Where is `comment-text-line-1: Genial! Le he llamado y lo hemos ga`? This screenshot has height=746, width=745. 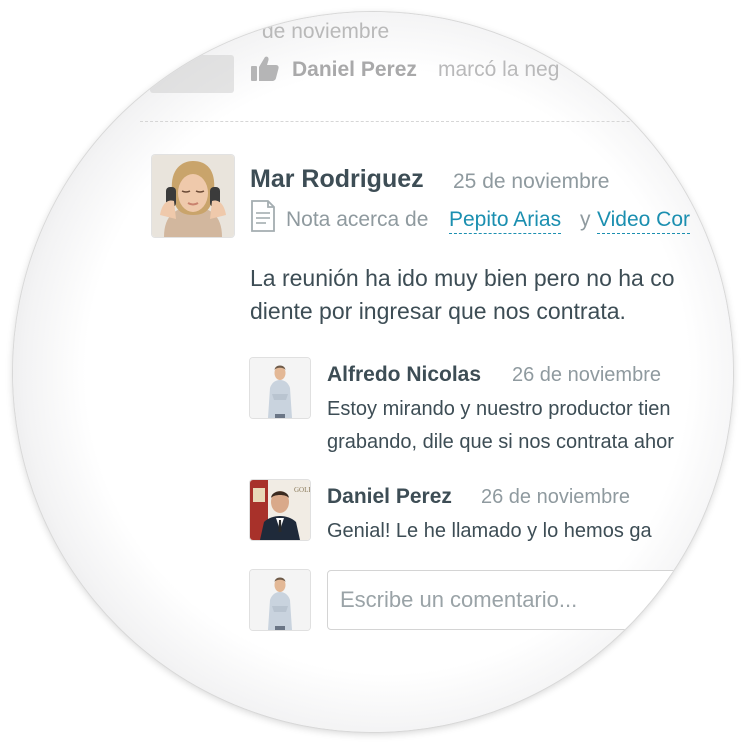 comment-text-line-1: Genial! Le he llamado y lo hemos ga is located at coordinates (489, 531).